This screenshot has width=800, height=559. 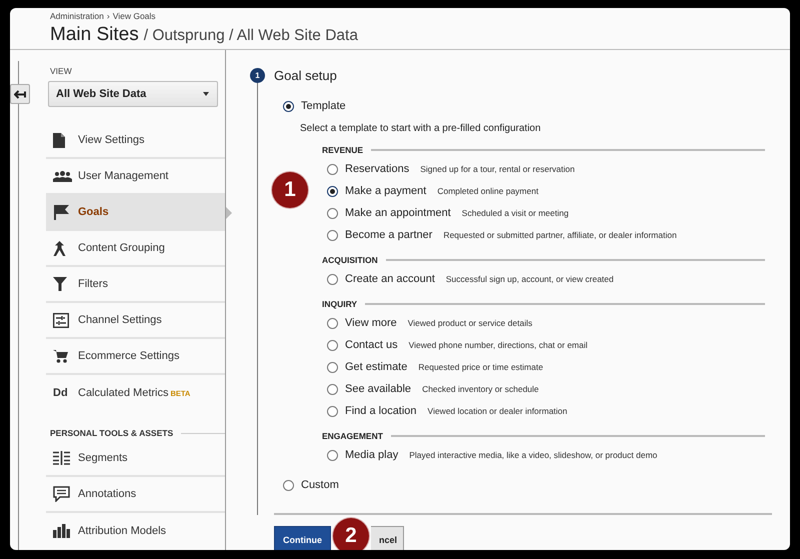 I want to click on group-heading: REVENUE, so click(x=343, y=150).